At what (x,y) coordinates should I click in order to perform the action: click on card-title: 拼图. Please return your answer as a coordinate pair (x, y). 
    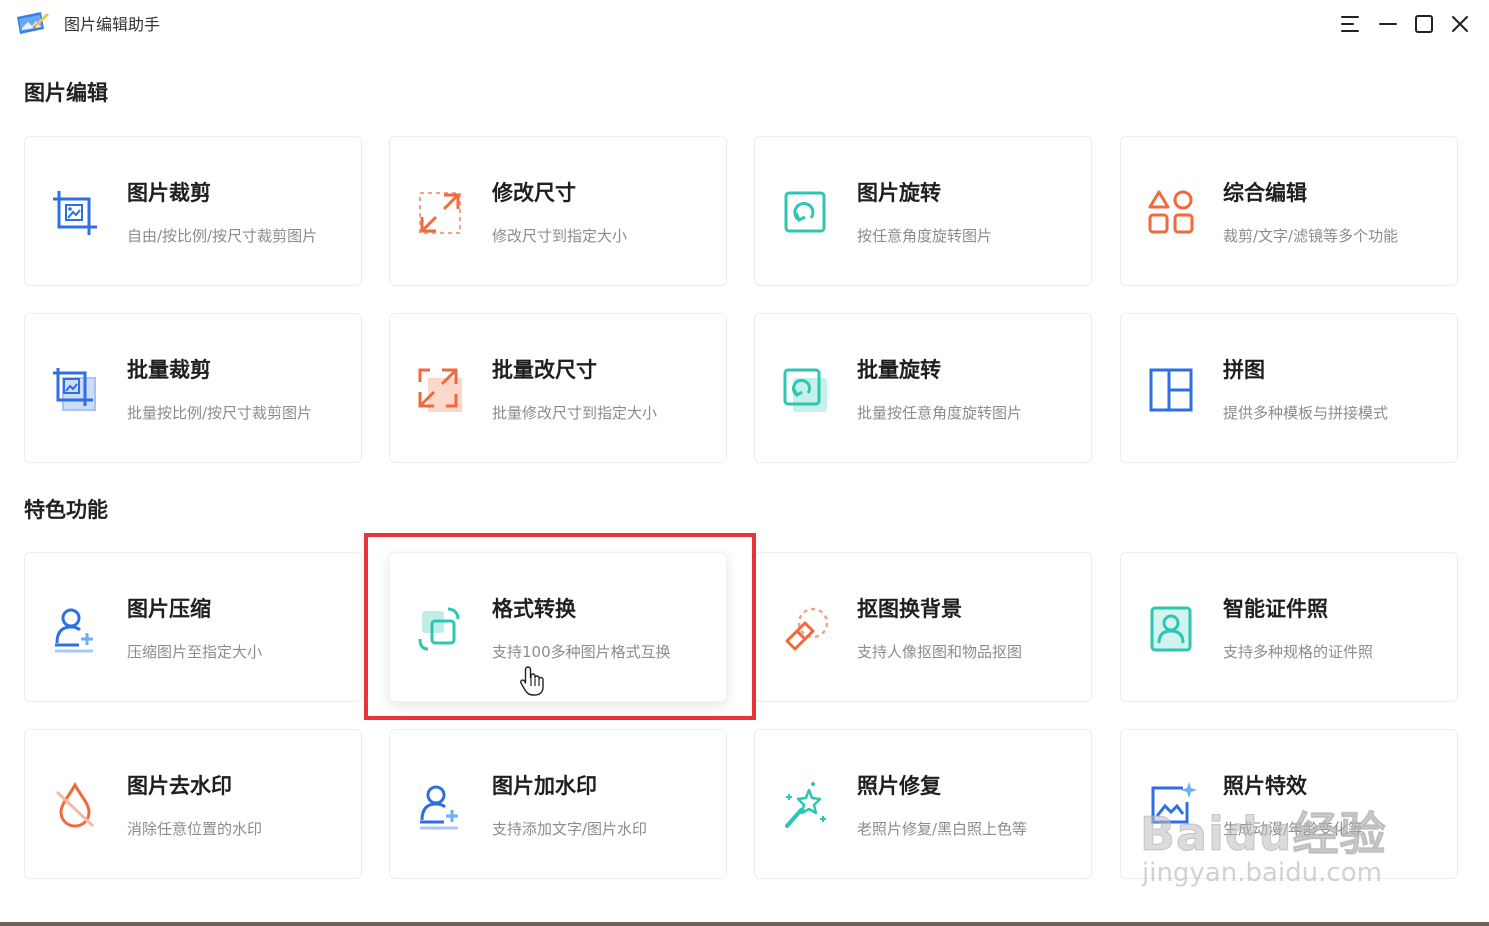
    Looking at the image, I should click on (1244, 370).